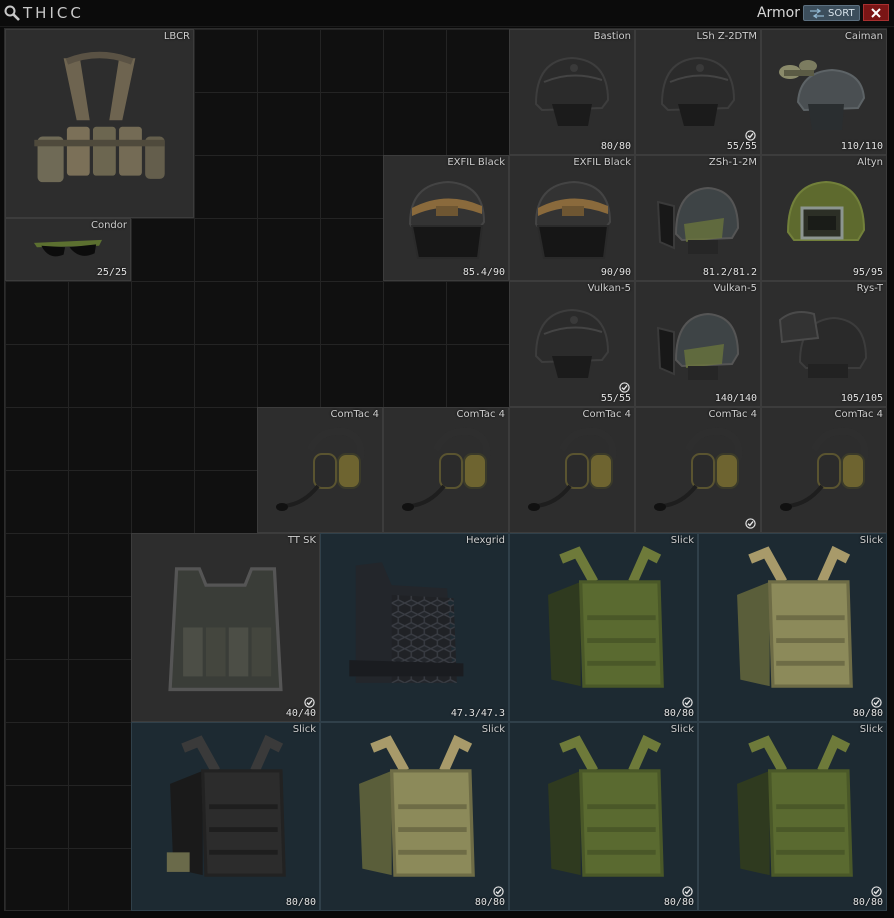  What do you see at coordinates (176, 36) in the screenshot?
I see `item-name: LBCR` at bounding box center [176, 36].